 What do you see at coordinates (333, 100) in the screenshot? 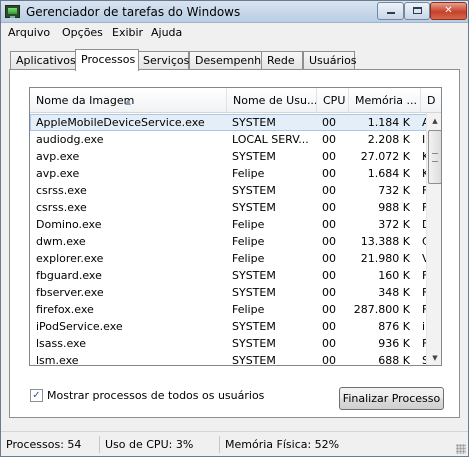
I see `column-header-cpu: CPU` at bounding box center [333, 100].